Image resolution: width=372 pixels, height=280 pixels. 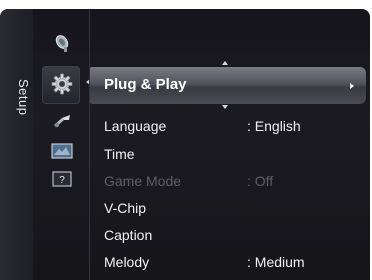 I want to click on menu-item-label: Plug & Play, so click(x=145, y=84).